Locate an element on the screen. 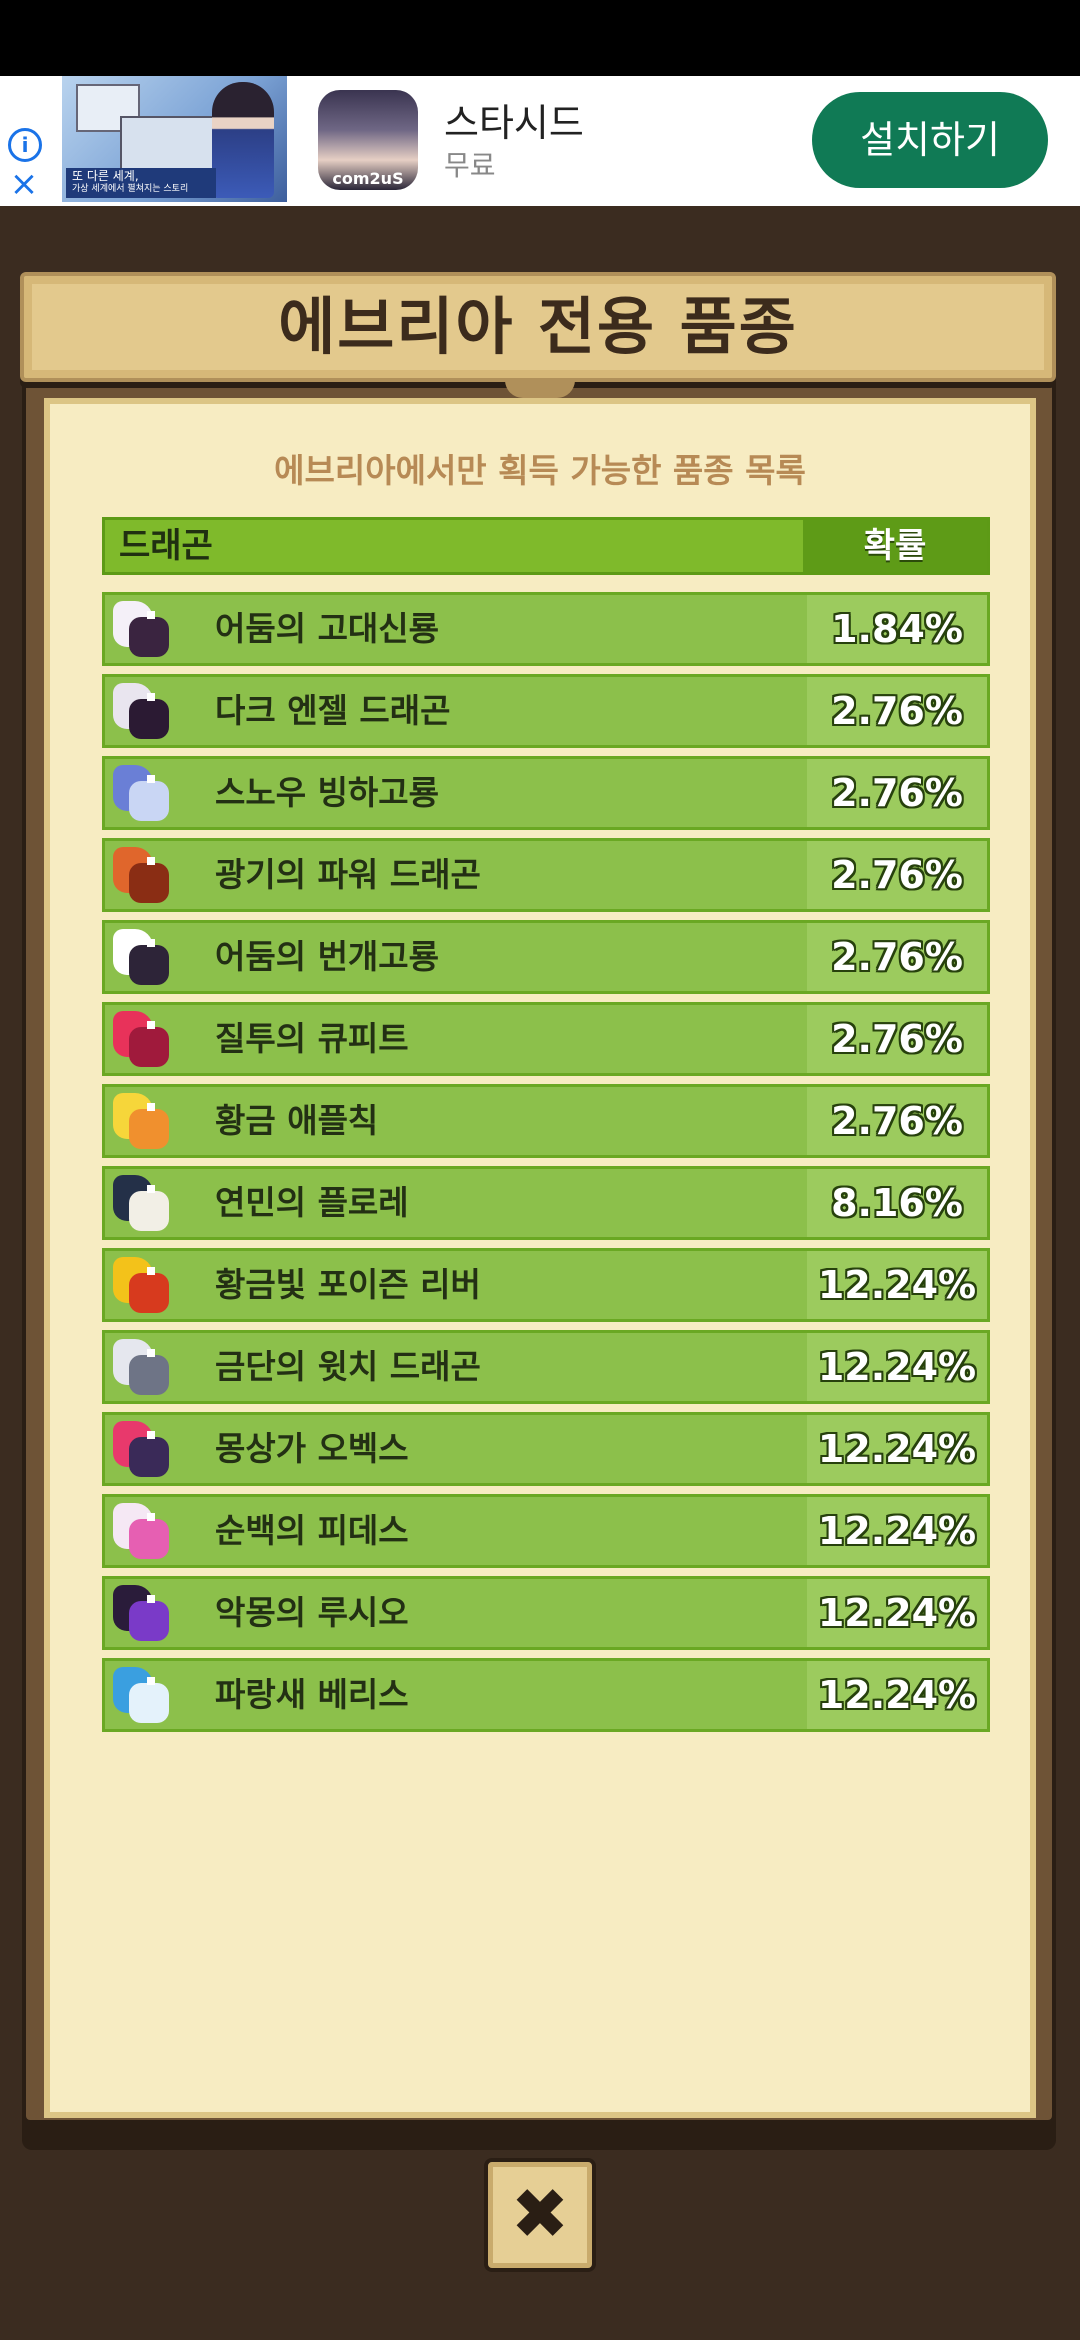  info-icon: i is located at coordinates (25, 145).